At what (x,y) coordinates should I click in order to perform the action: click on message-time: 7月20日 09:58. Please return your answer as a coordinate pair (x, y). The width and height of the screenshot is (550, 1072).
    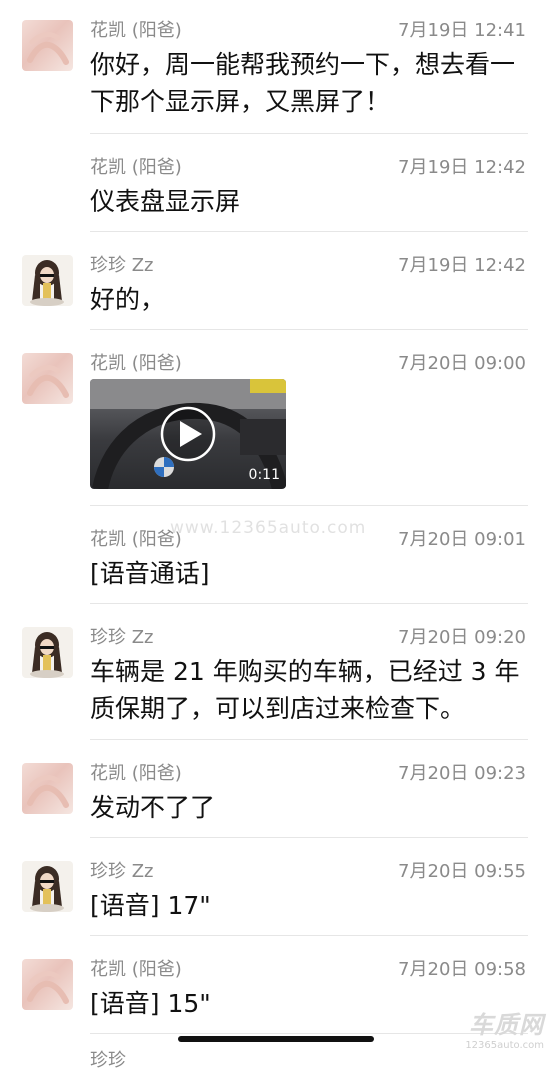
    Looking at the image, I should click on (462, 969).